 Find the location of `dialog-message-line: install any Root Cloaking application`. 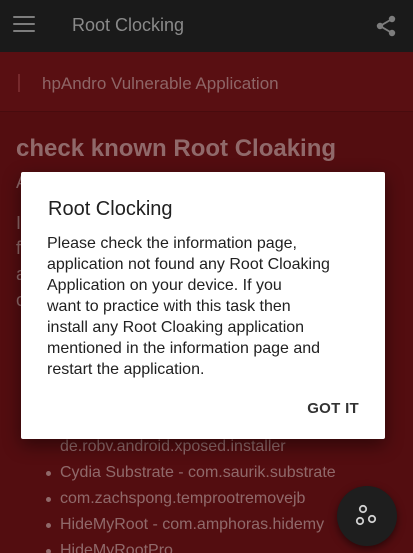

dialog-message-line: install any Root Cloaking application is located at coordinates (176, 327).